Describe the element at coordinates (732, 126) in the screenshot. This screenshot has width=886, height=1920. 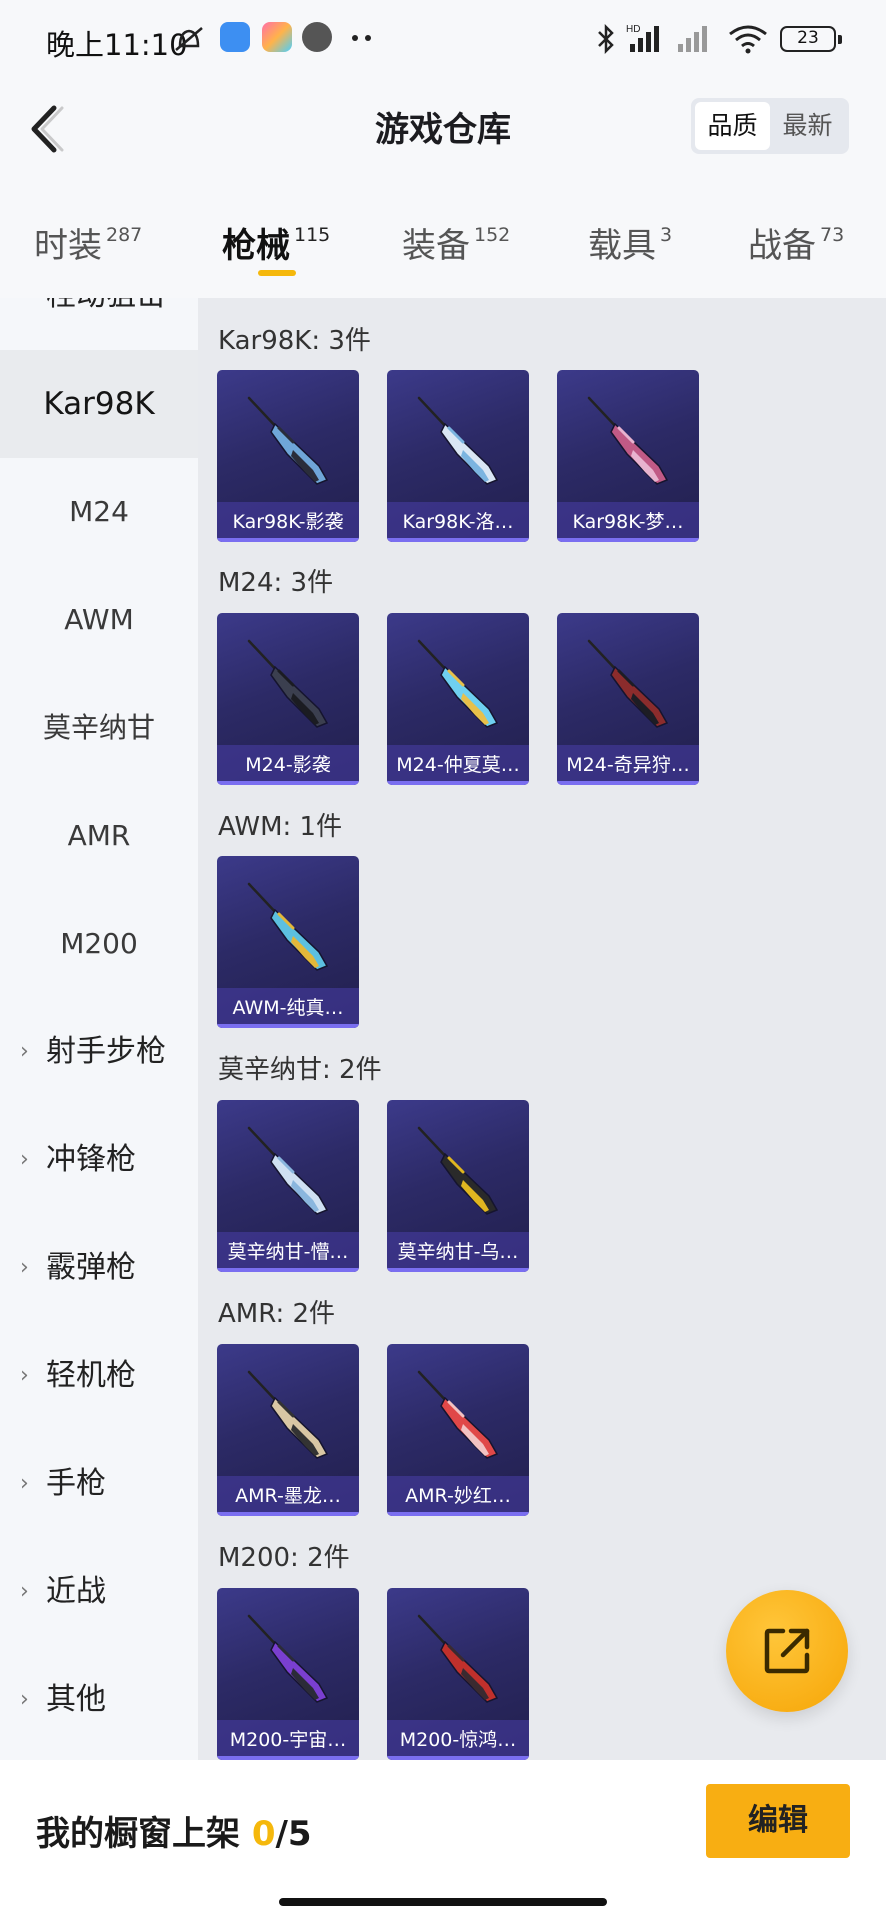
I see `sort-option-quality: 品质` at that location.